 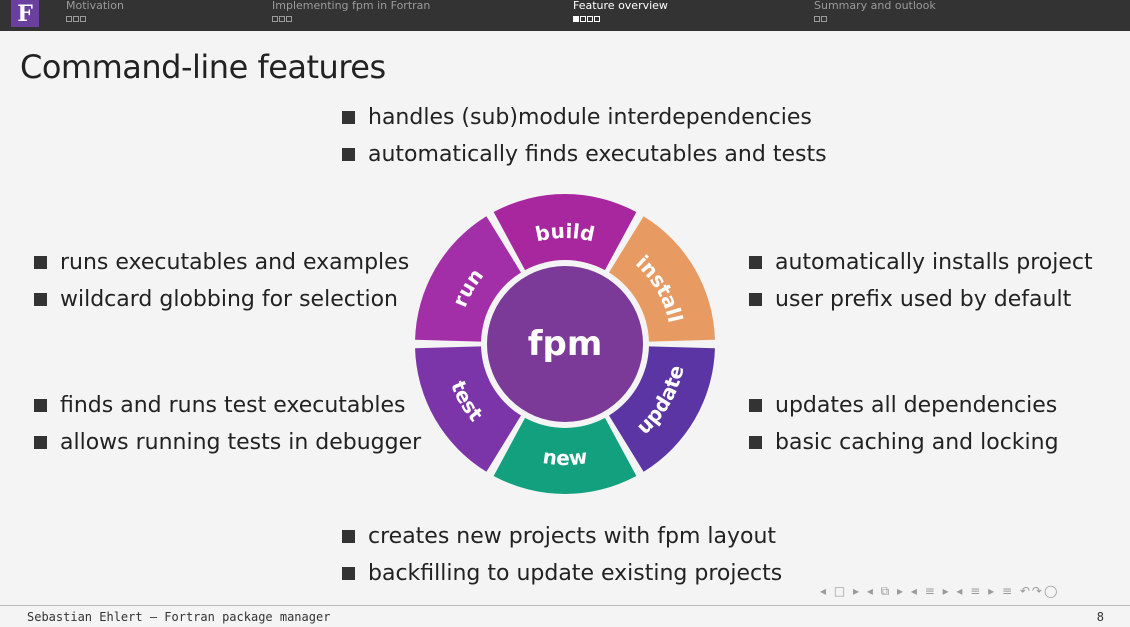 I want to click on nav-section-label: Implementing fpm in Fortran, so click(x=351, y=6).